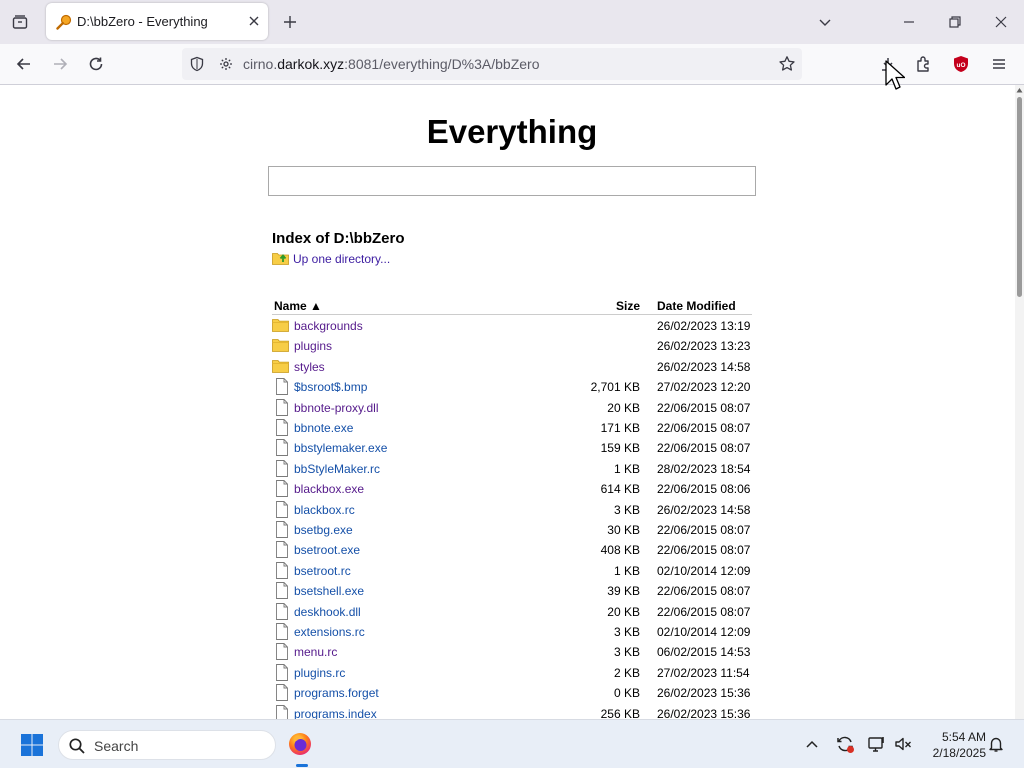 Image resolution: width=1024 pixels, height=768 pixels. What do you see at coordinates (323, 530) in the screenshot?
I see `file-name-link: bsetbg.exe` at bounding box center [323, 530].